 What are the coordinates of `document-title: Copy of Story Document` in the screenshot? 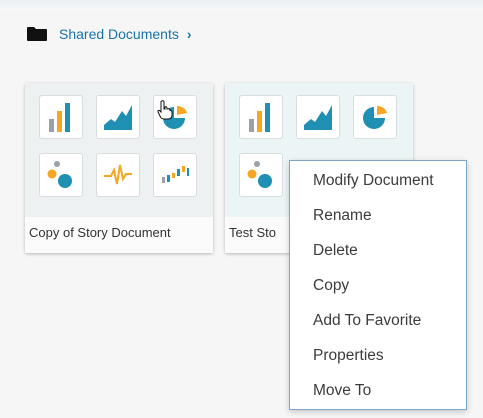 It's located at (119, 235).